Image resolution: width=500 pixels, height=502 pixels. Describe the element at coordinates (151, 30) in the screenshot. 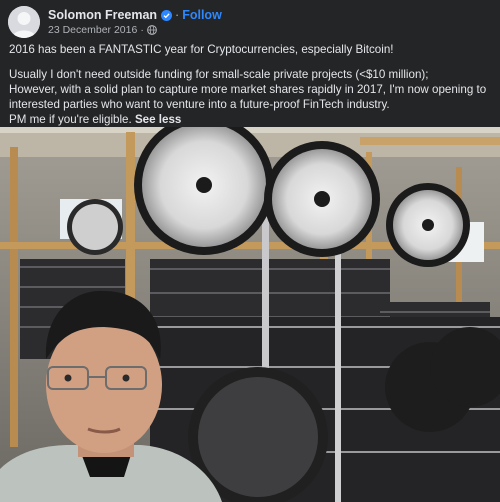

I see `globe-icon` at that location.